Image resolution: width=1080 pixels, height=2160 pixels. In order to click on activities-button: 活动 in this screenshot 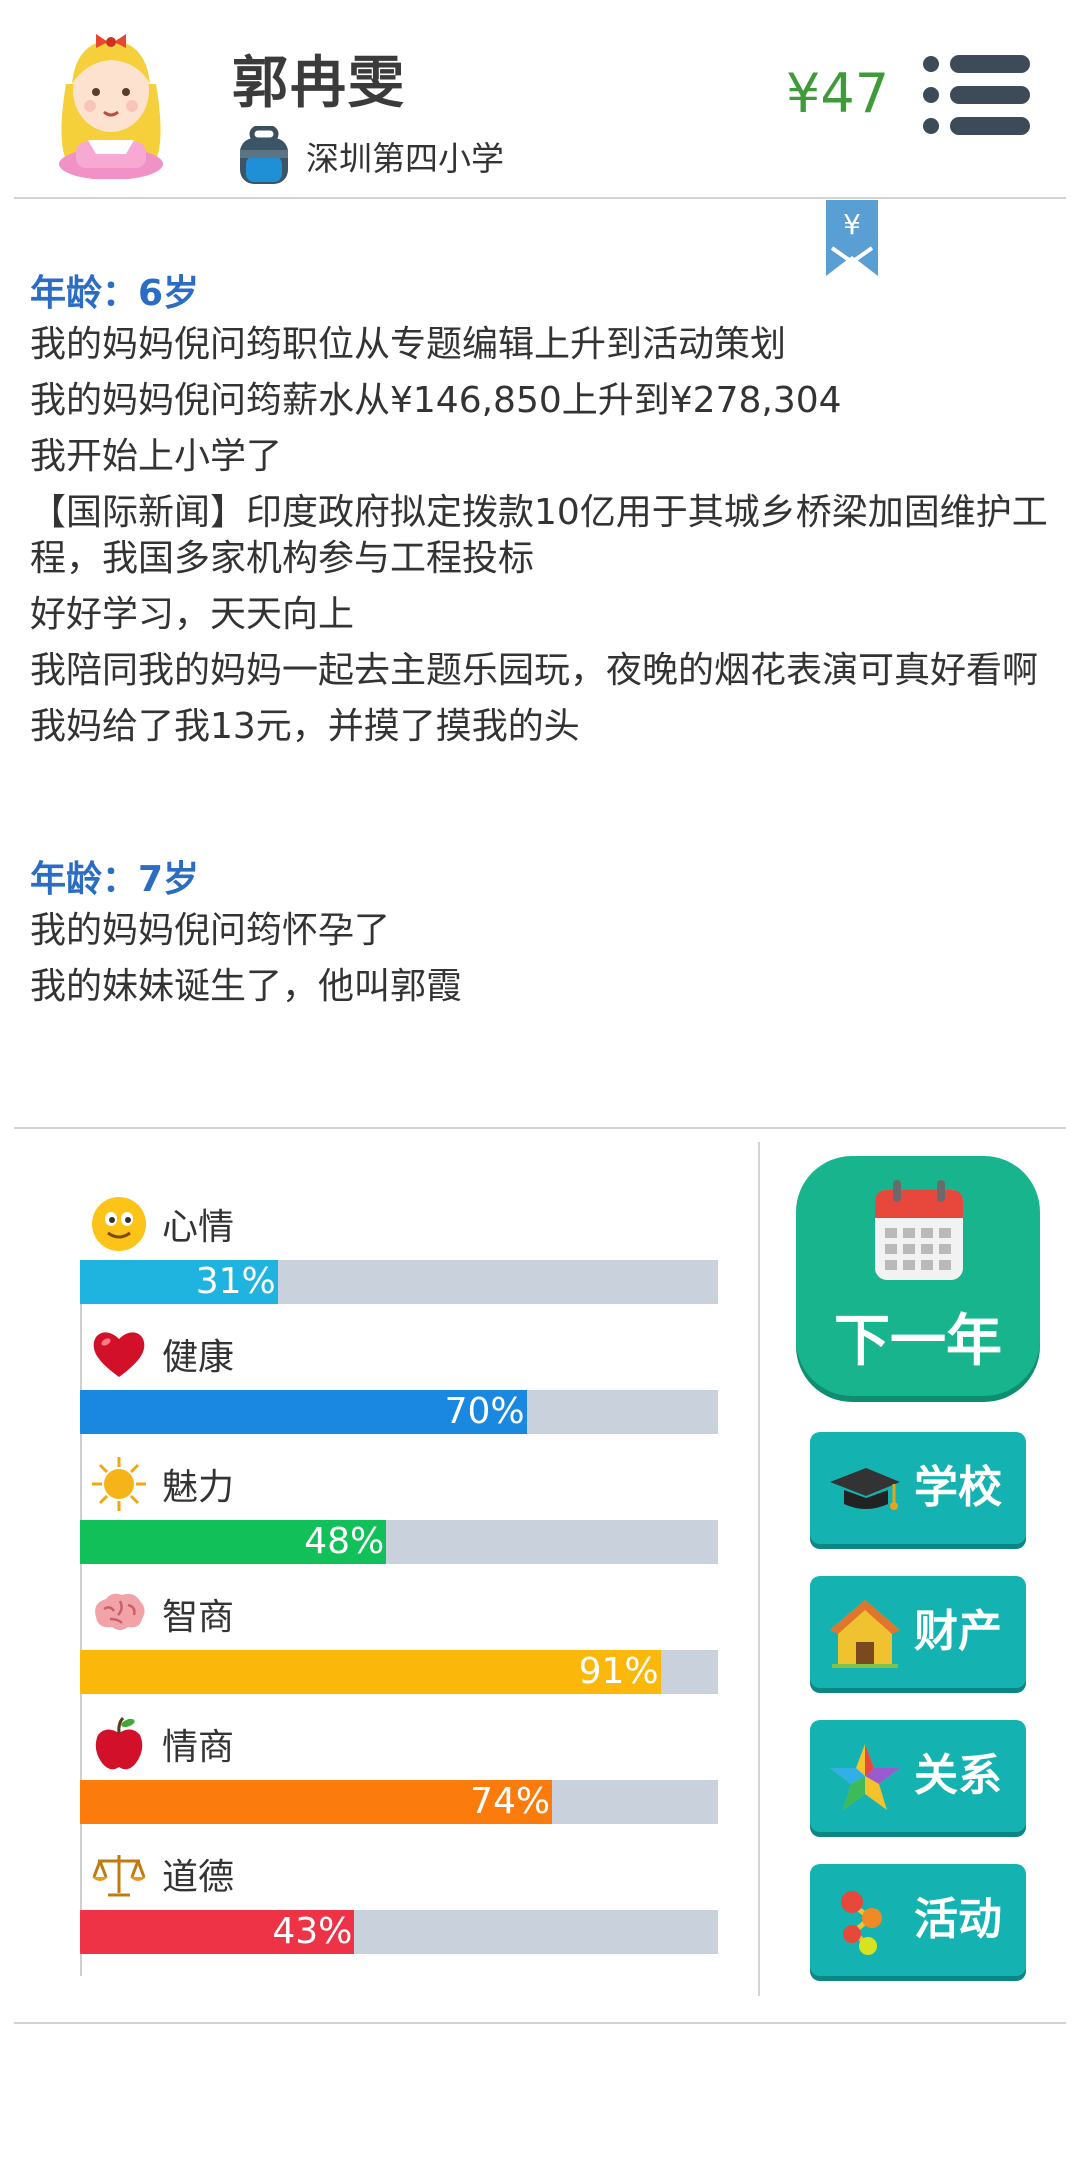, I will do `click(918, 1920)`.